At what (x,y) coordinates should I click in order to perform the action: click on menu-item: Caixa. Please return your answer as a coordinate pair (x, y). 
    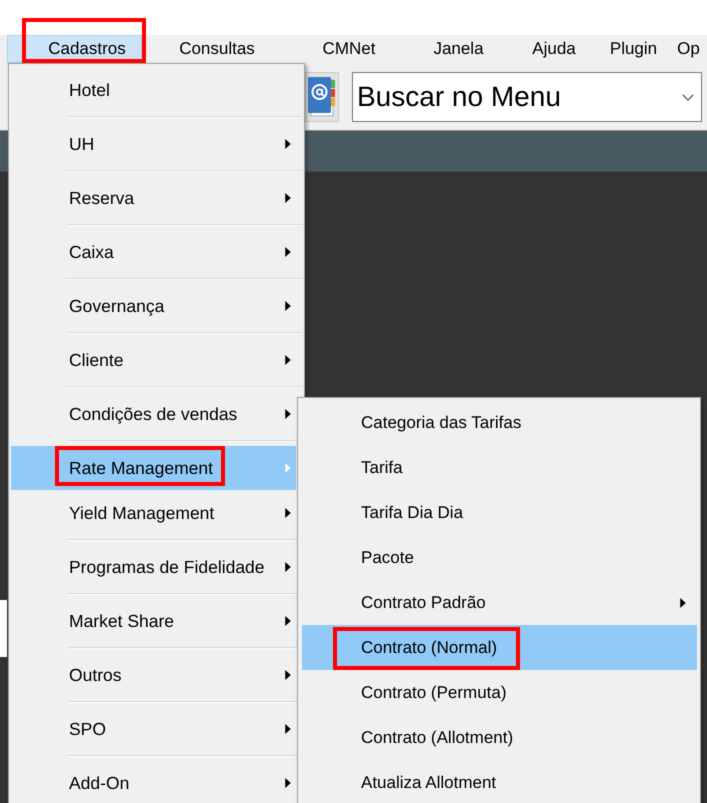
    Looking at the image, I should click on (153, 252).